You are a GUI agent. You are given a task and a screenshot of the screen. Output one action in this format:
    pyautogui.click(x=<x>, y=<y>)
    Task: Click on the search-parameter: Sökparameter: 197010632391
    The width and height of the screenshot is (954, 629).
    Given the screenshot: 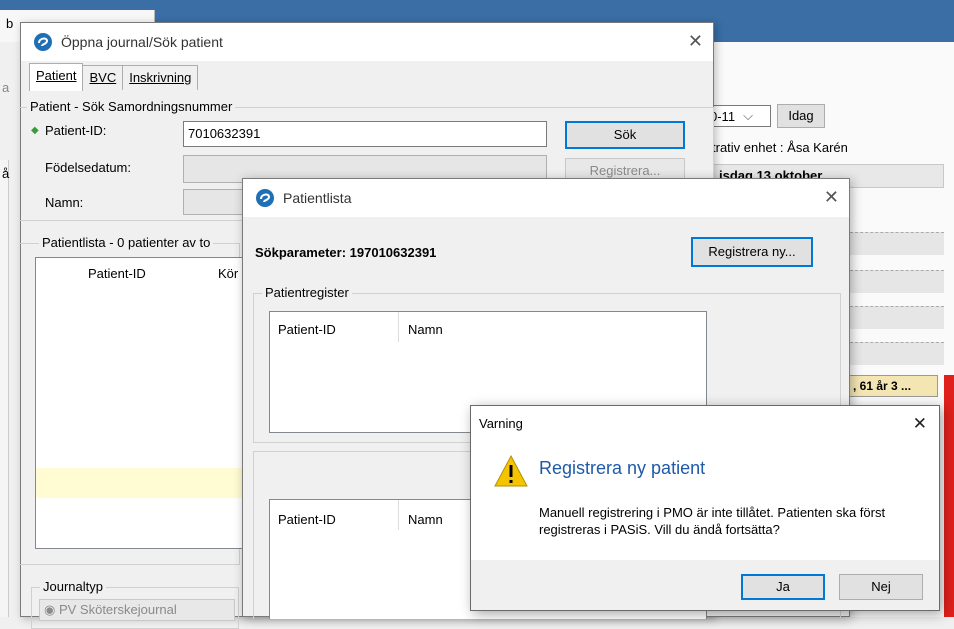 What is the action you would take?
    pyautogui.click(x=346, y=252)
    